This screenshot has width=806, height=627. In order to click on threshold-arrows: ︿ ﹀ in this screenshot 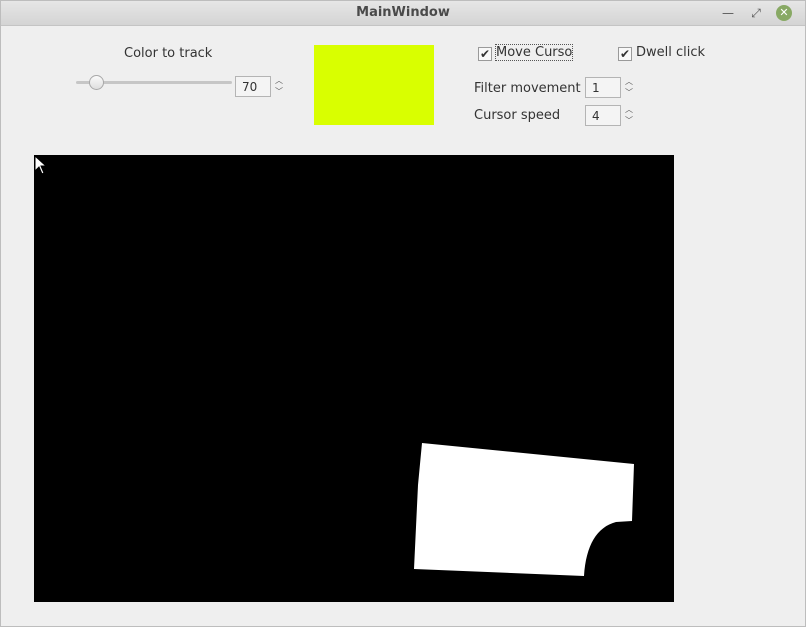, I will do `click(279, 86)`.